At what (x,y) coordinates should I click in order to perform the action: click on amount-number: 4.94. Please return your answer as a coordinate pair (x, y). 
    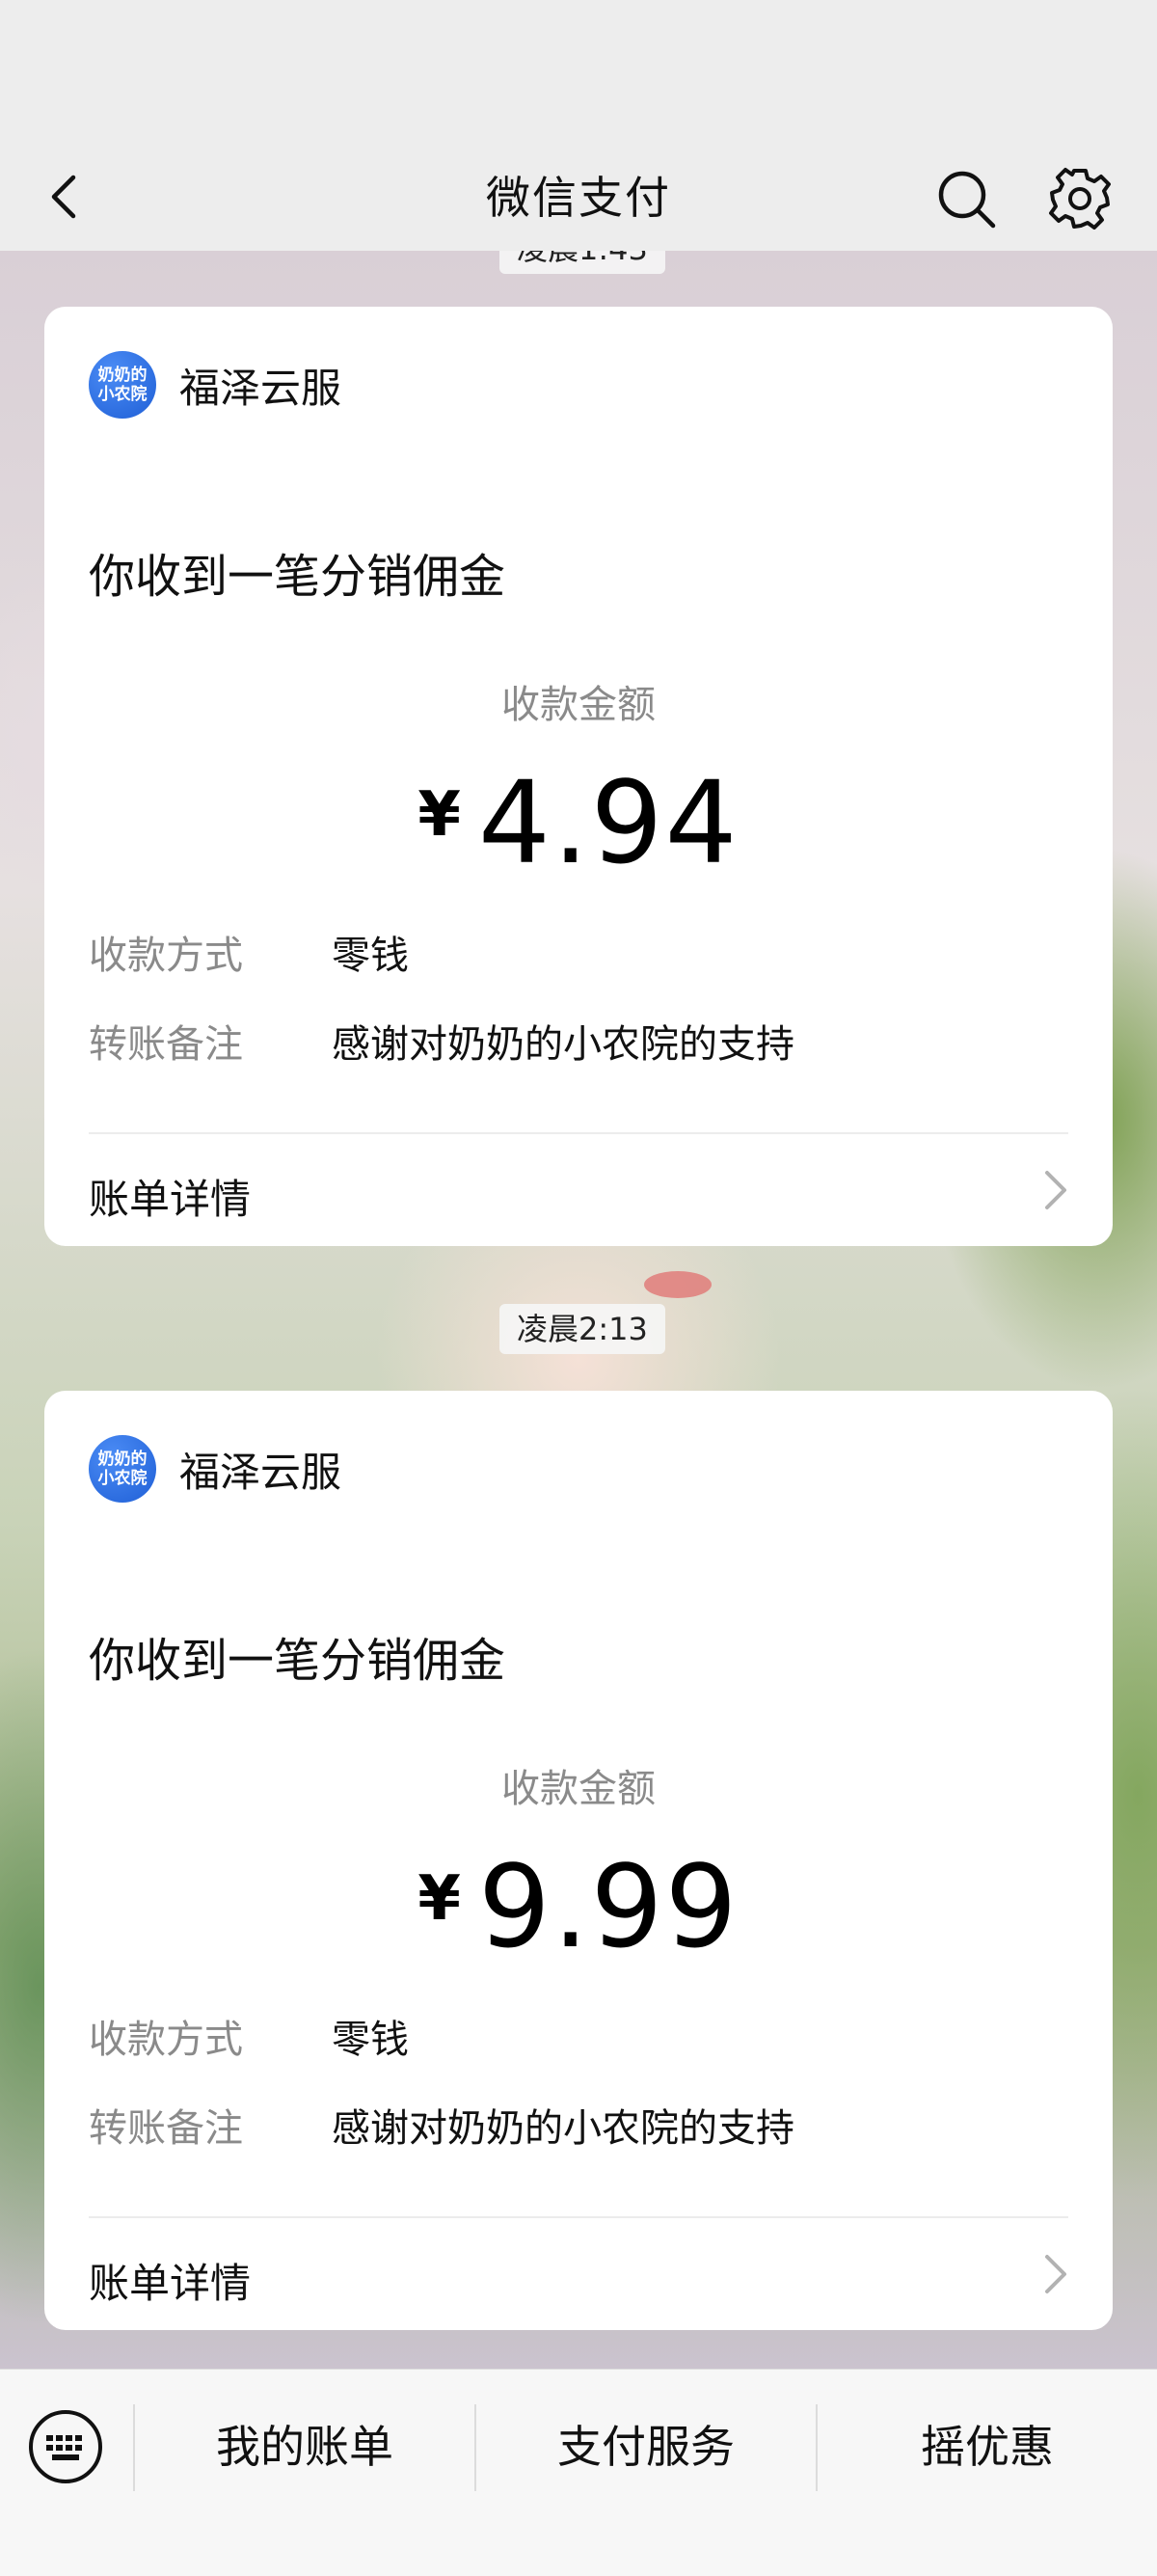
    Looking at the image, I should click on (608, 822).